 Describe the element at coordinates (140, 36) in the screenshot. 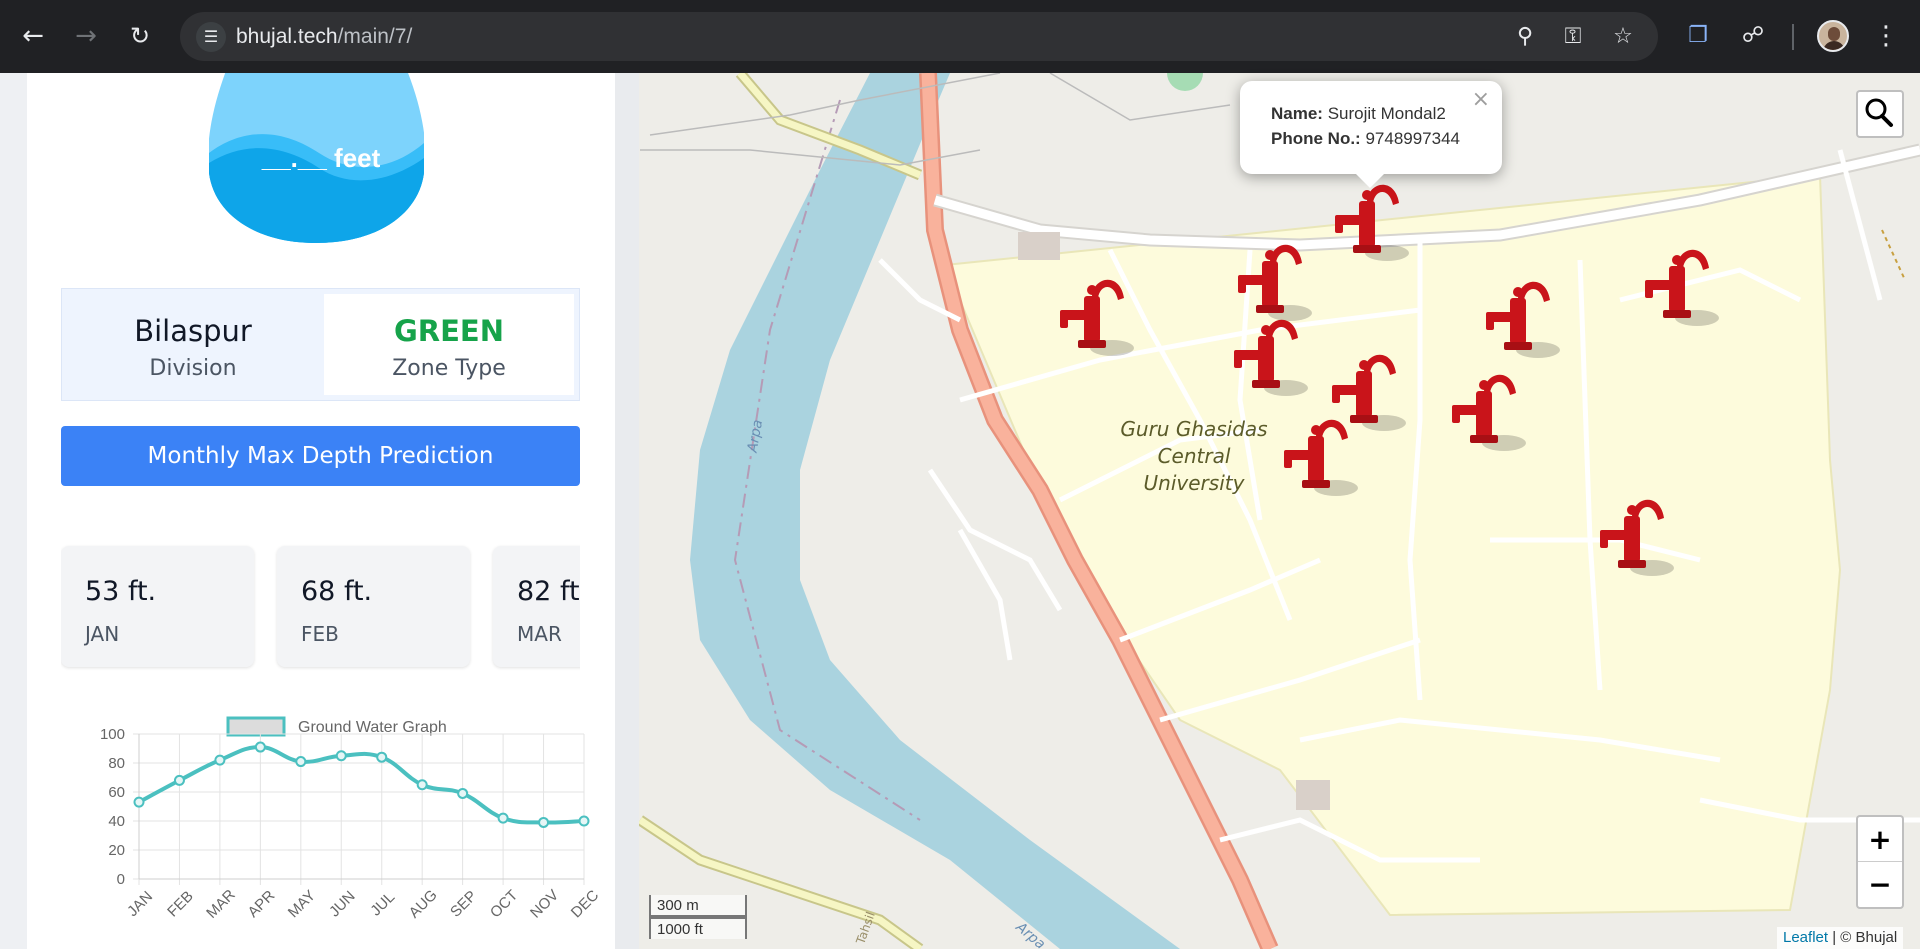

I see `reload-icon: ↻` at that location.